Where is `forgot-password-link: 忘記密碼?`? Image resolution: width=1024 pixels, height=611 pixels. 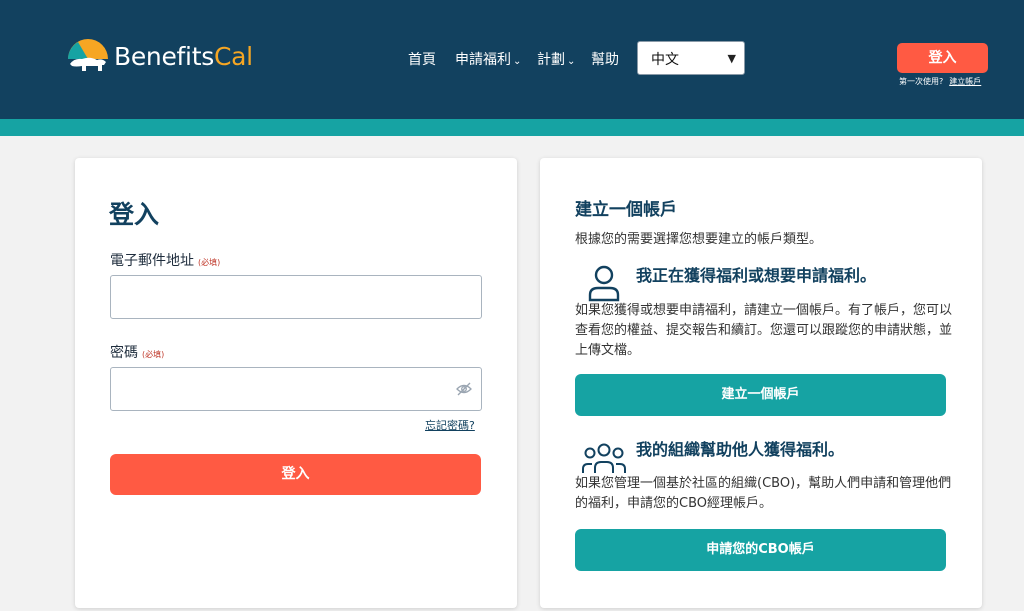 forgot-password-link: 忘記密碼? is located at coordinates (450, 425).